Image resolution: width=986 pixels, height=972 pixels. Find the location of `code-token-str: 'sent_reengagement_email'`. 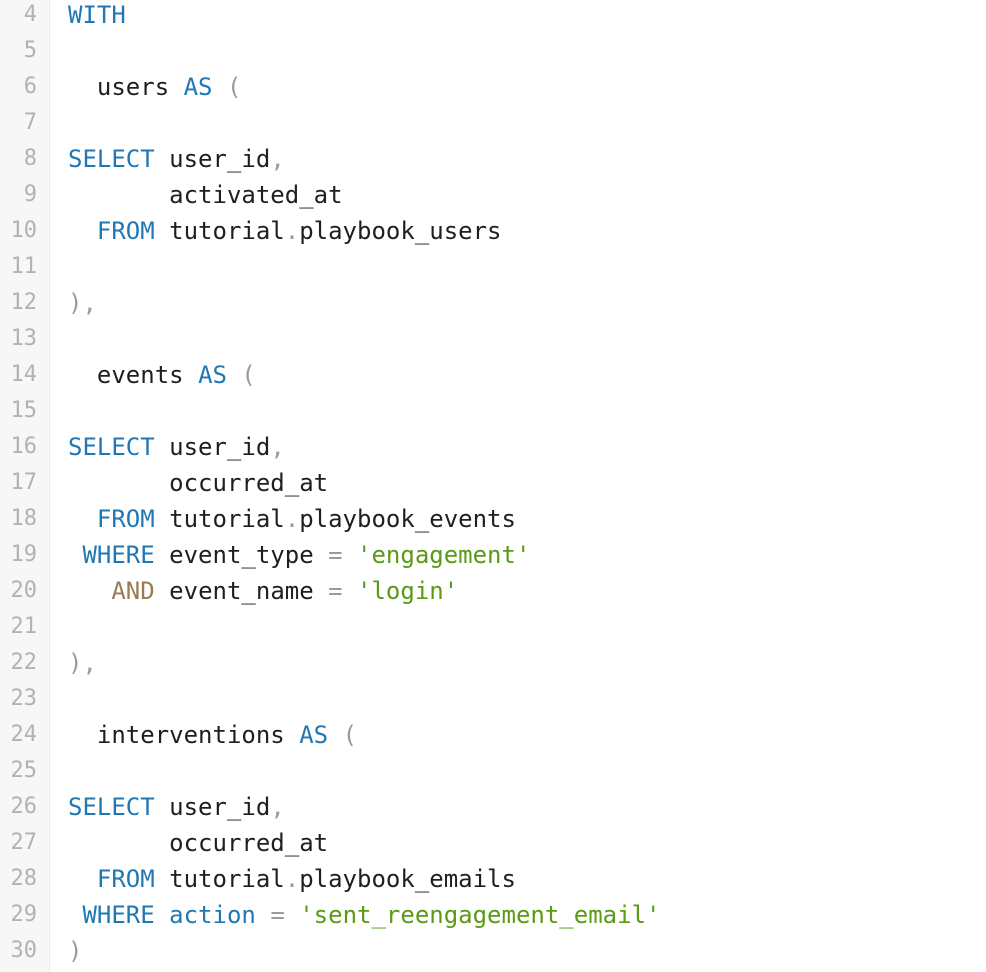

code-token-str: 'sent_reengagement_email' is located at coordinates (480, 915).